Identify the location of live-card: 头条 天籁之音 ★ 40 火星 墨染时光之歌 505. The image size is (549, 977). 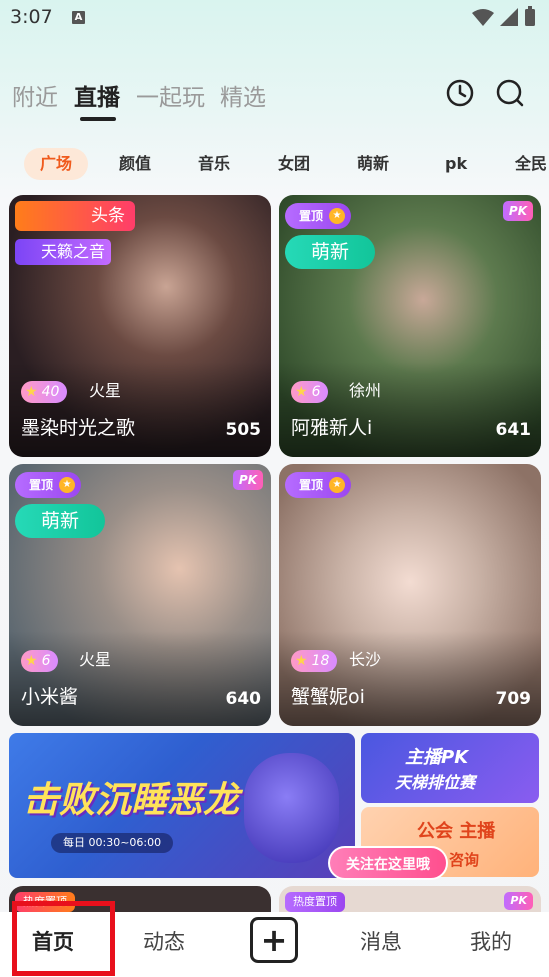
(140, 326).